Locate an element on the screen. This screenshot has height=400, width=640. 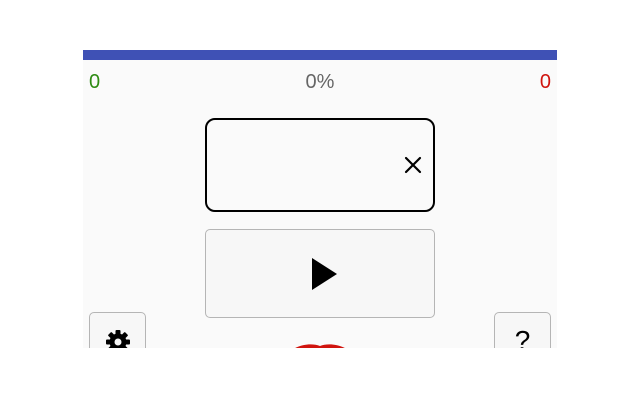
play-button is located at coordinates (320, 273).